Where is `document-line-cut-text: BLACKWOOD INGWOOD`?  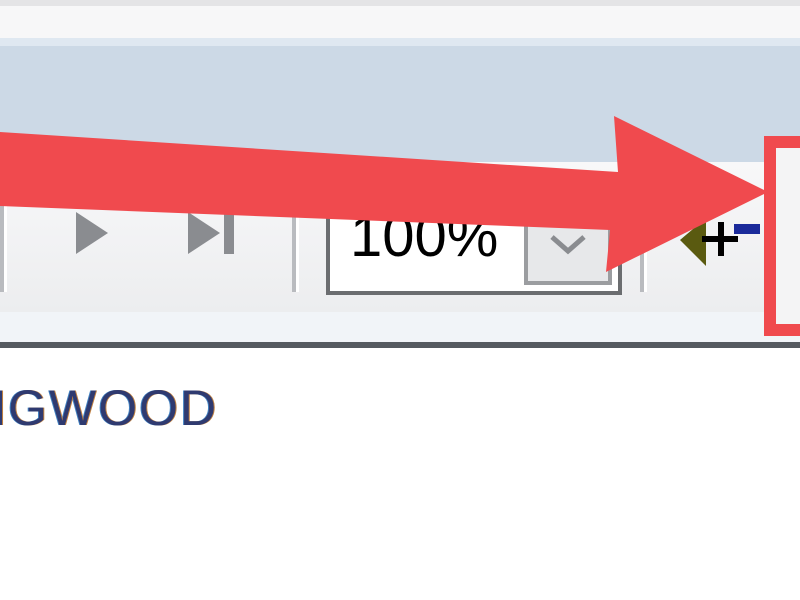
document-line-cut-text: BLACKWOOD INGWOOD is located at coordinates (169, 357).